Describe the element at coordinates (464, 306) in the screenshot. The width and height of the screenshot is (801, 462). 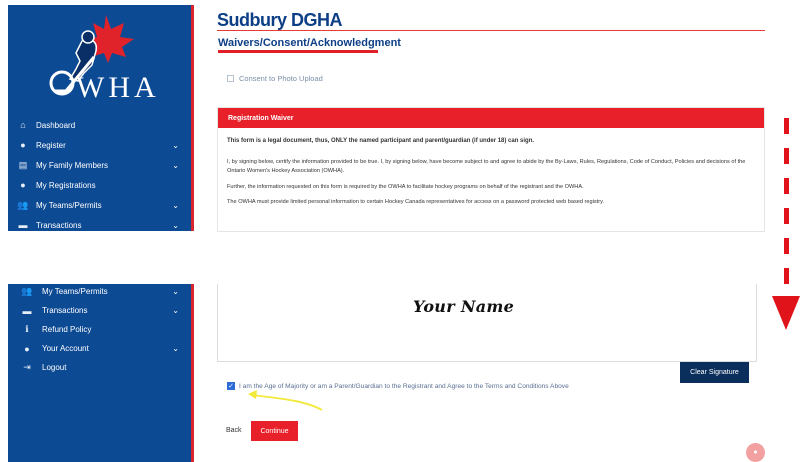
I see `signature-text: Your Name` at that location.